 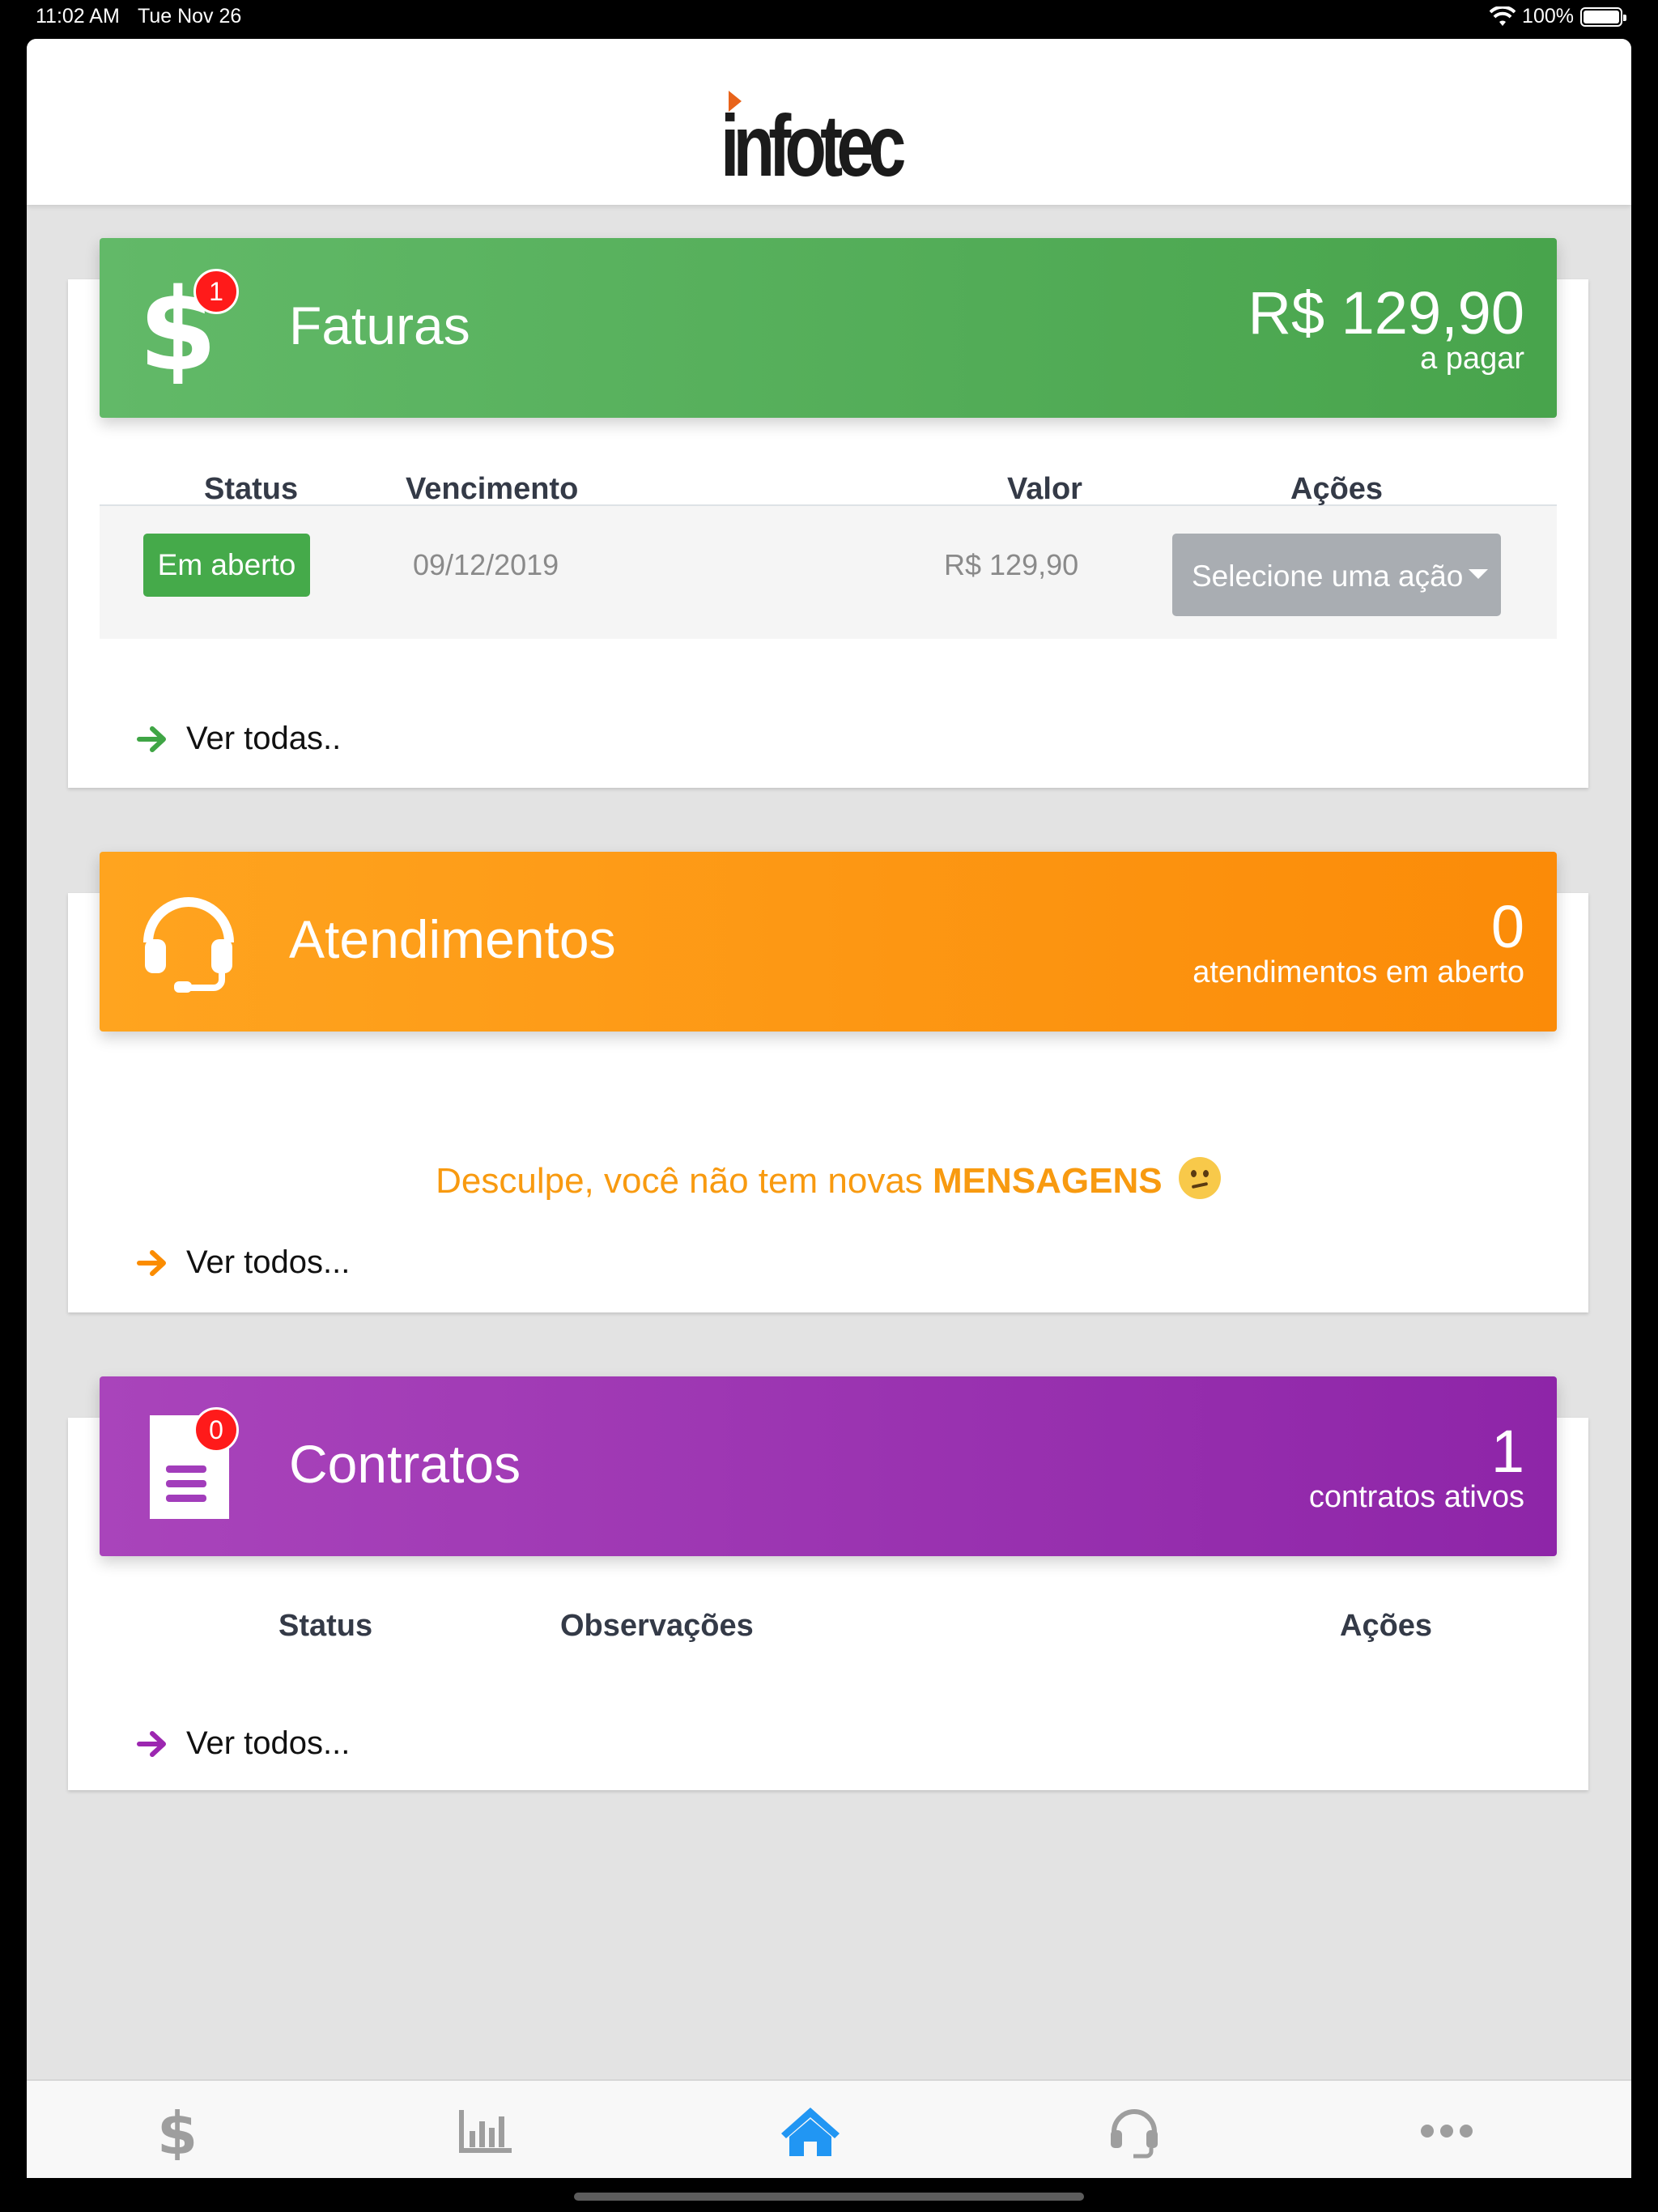 I want to click on home-icon, so click(x=810, y=2132).